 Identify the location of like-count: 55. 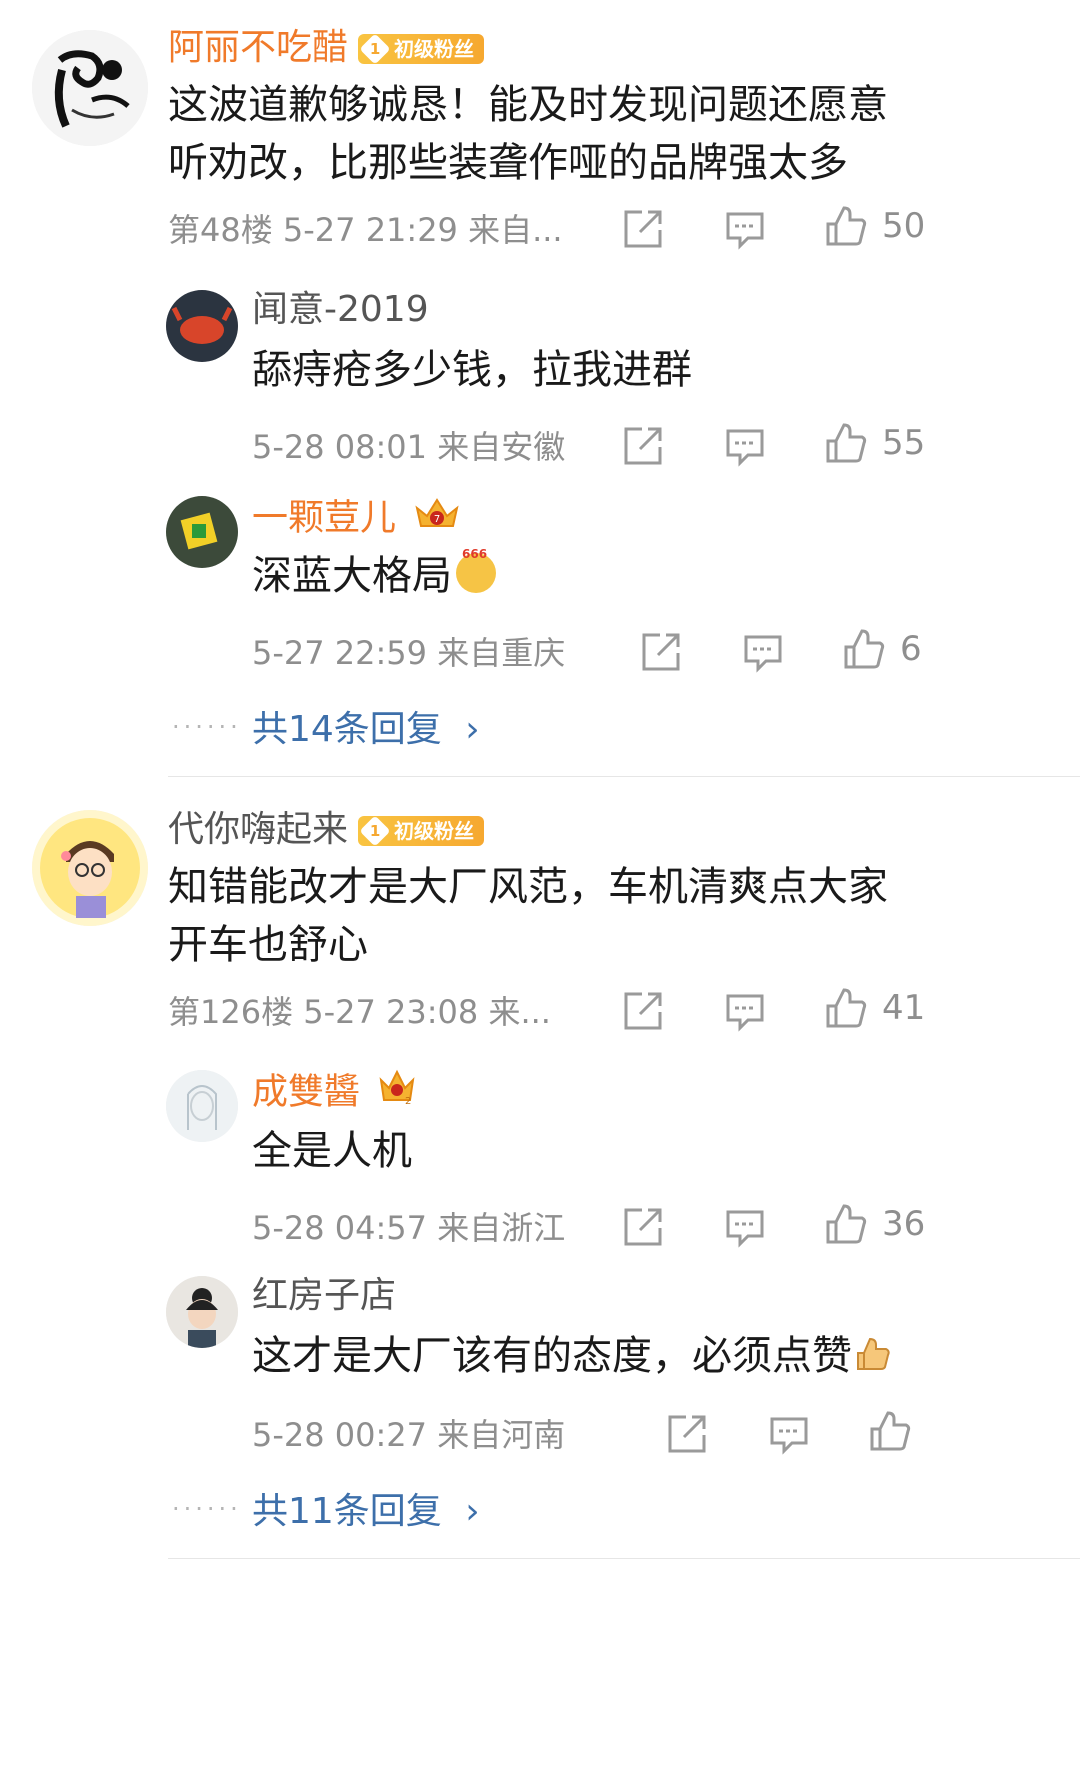
(904, 443).